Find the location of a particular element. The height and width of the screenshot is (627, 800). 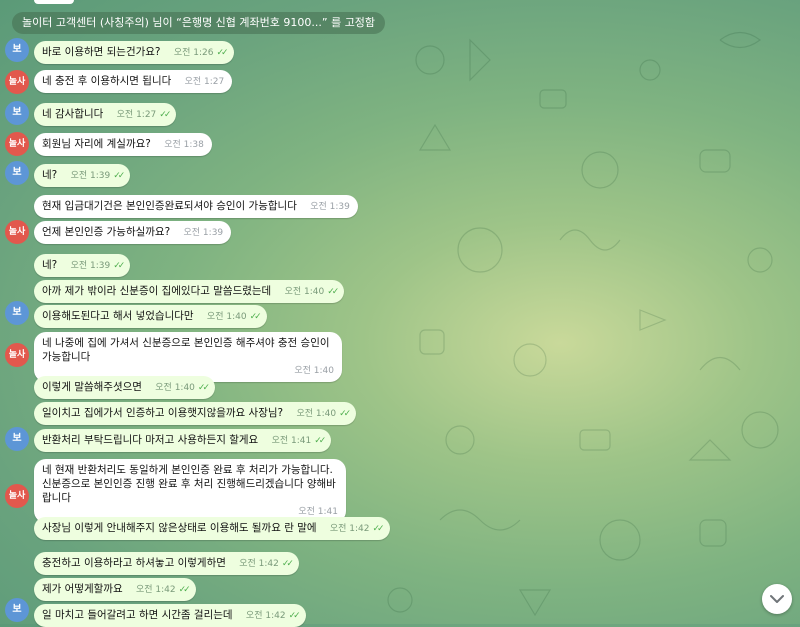

message-bubble: 바로 이용하면 되는건가요? 오전 1:26 ✓✓ is located at coordinates (134, 52).